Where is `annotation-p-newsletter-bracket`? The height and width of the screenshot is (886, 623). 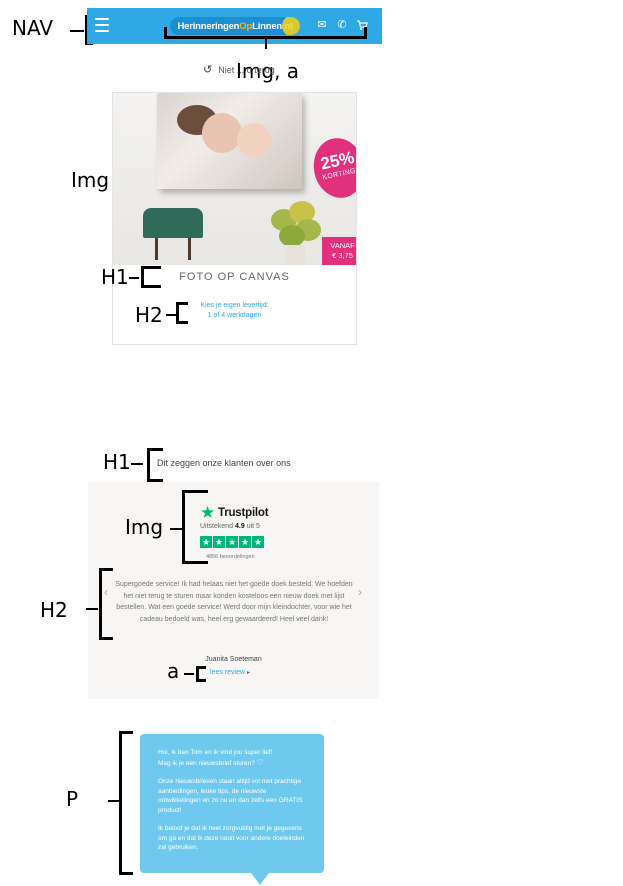 annotation-p-newsletter-bracket is located at coordinates (126, 803).